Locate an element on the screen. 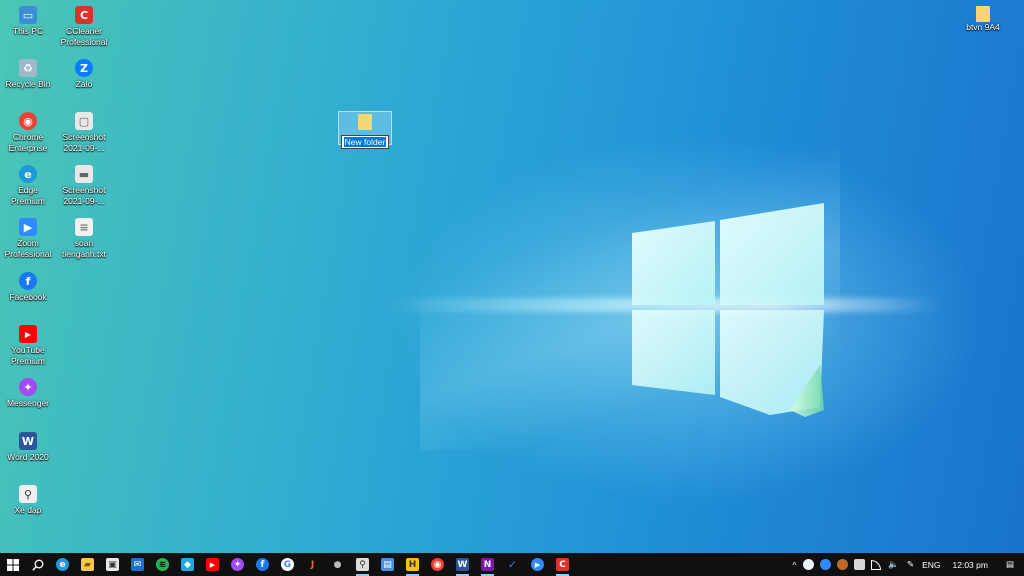  folder-icon is located at coordinates (365, 122).